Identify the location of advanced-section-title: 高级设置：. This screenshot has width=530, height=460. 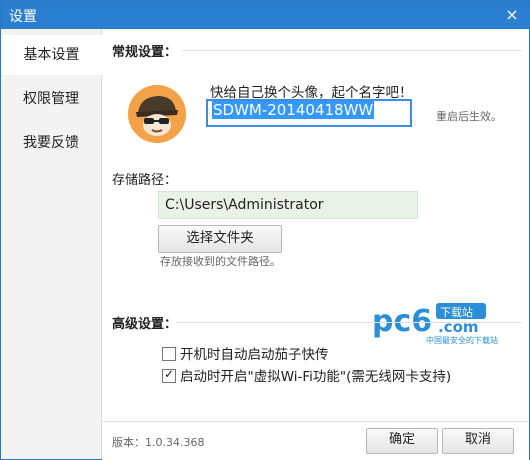
(145, 324).